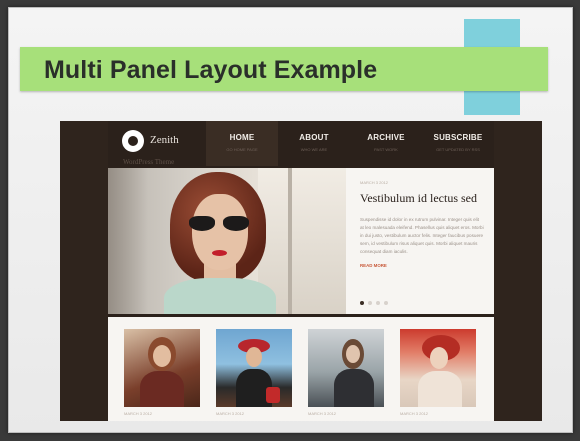  I want to click on hero-image, so click(227, 241).